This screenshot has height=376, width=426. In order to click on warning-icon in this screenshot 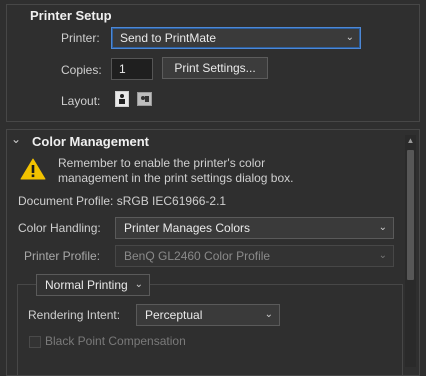, I will do `click(33, 170)`.